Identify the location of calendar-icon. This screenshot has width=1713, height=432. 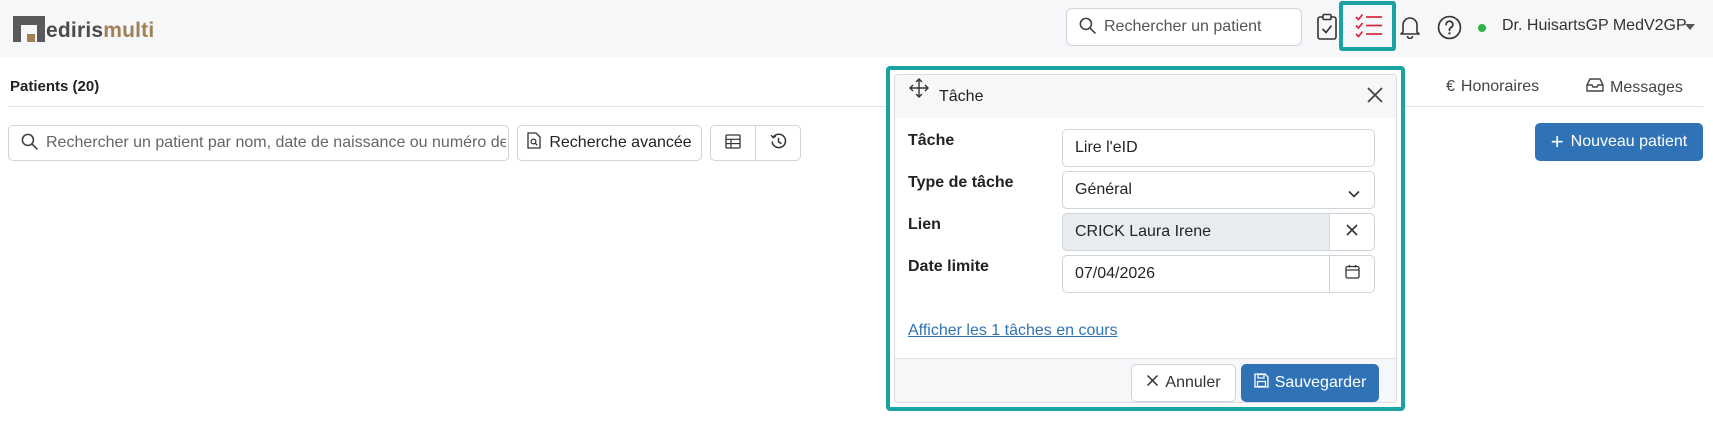
(1352, 274).